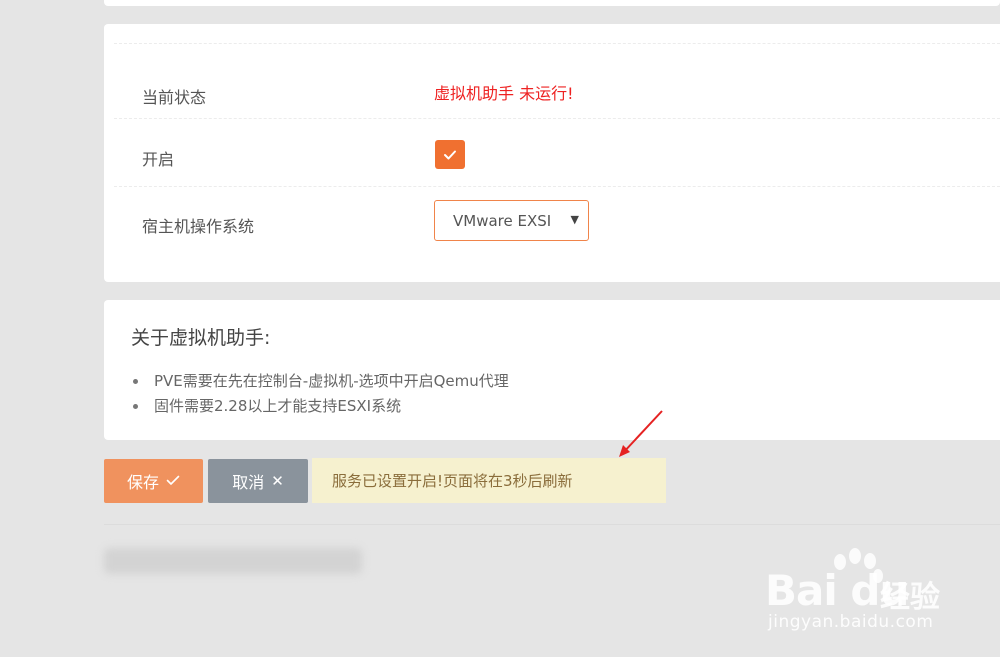 The width and height of the screenshot is (1000, 657). I want to click on host-os-selected-value: VMware EXSI, so click(502, 221).